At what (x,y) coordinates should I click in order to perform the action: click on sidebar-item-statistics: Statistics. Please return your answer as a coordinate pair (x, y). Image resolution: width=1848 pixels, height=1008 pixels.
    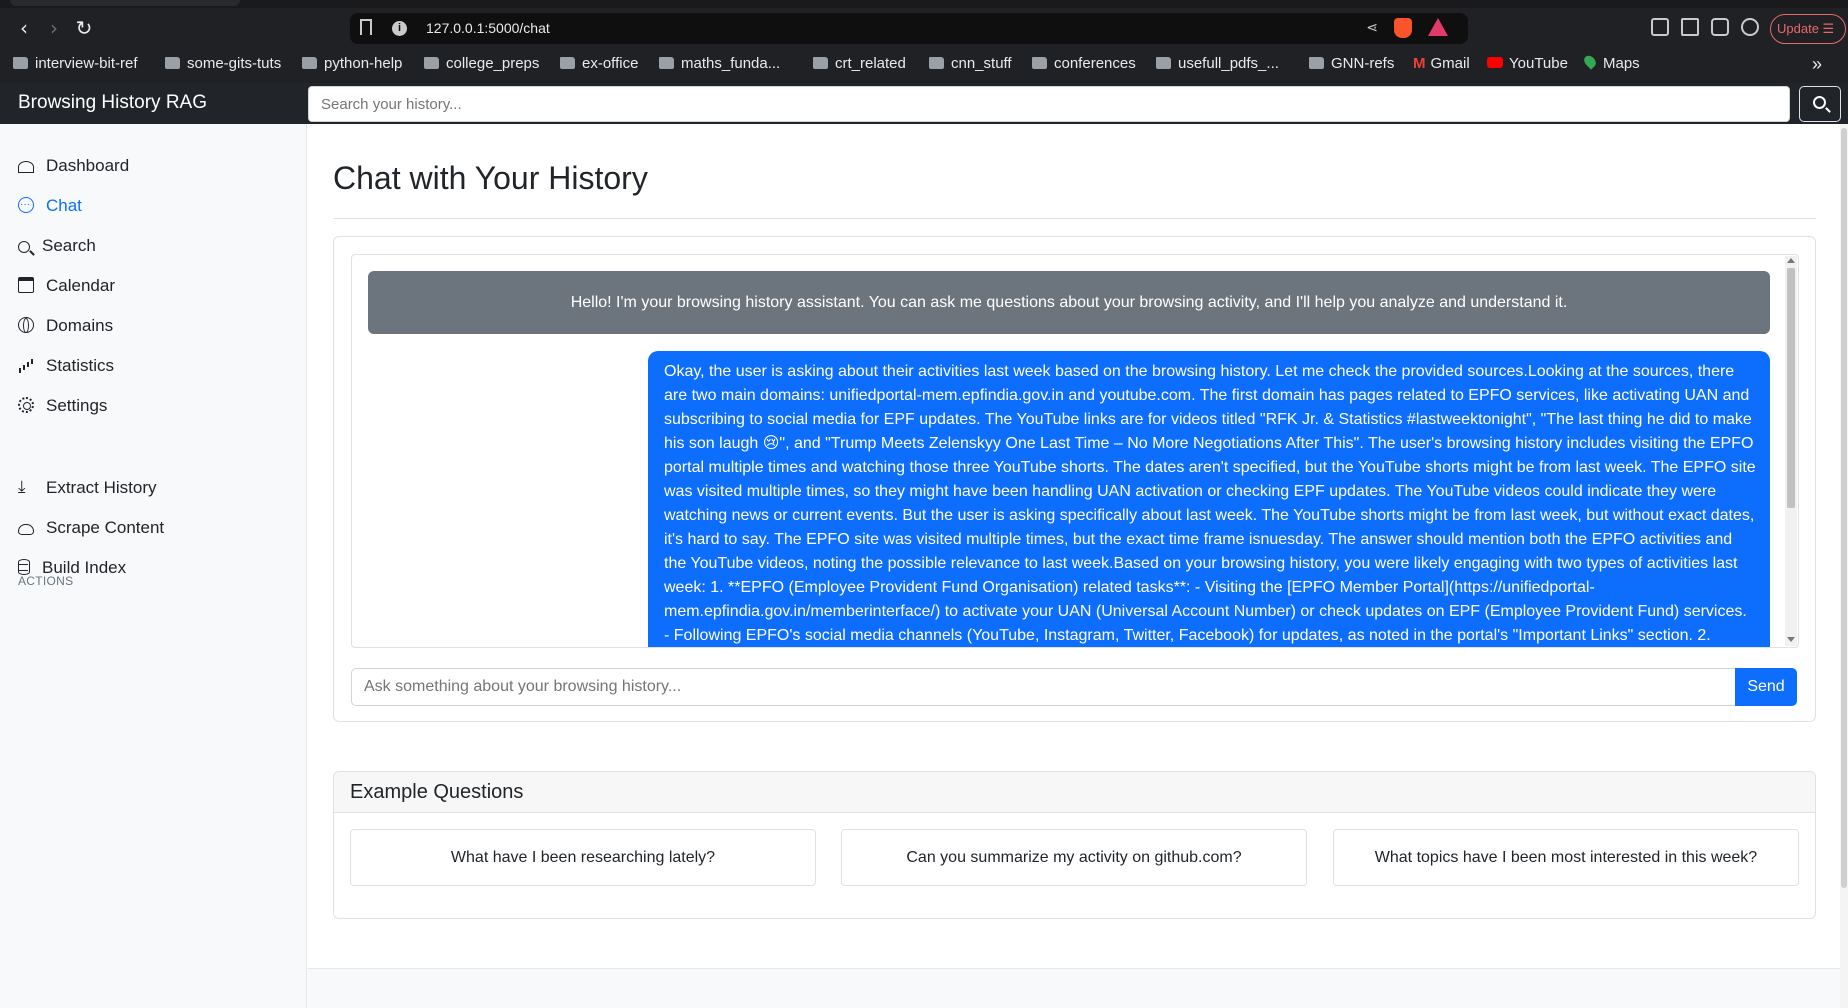
    Looking at the image, I should click on (66, 366).